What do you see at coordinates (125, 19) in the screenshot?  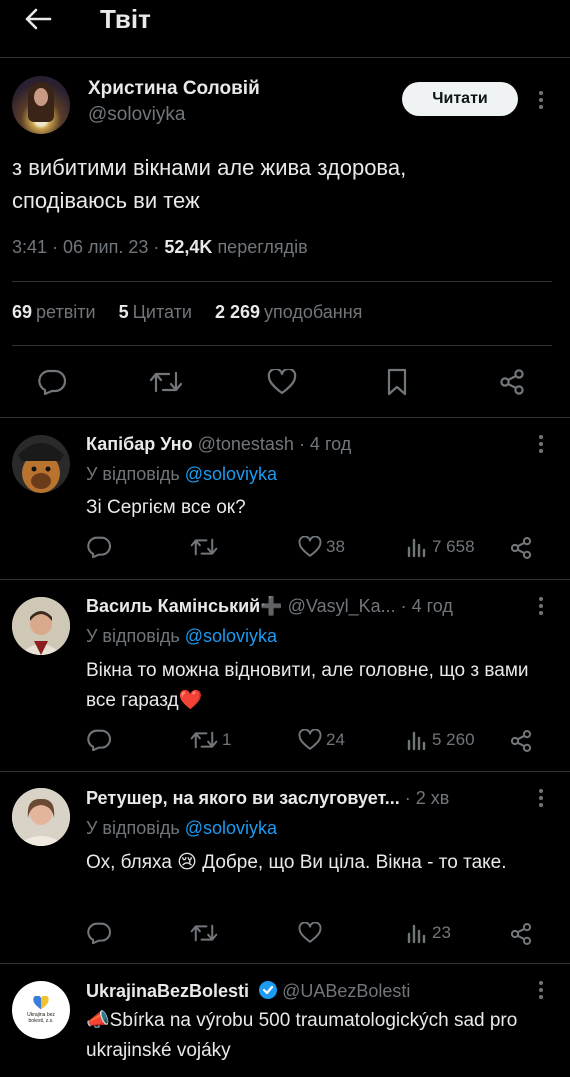 I see `page-title: Твіт` at bounding box center [125, 19].